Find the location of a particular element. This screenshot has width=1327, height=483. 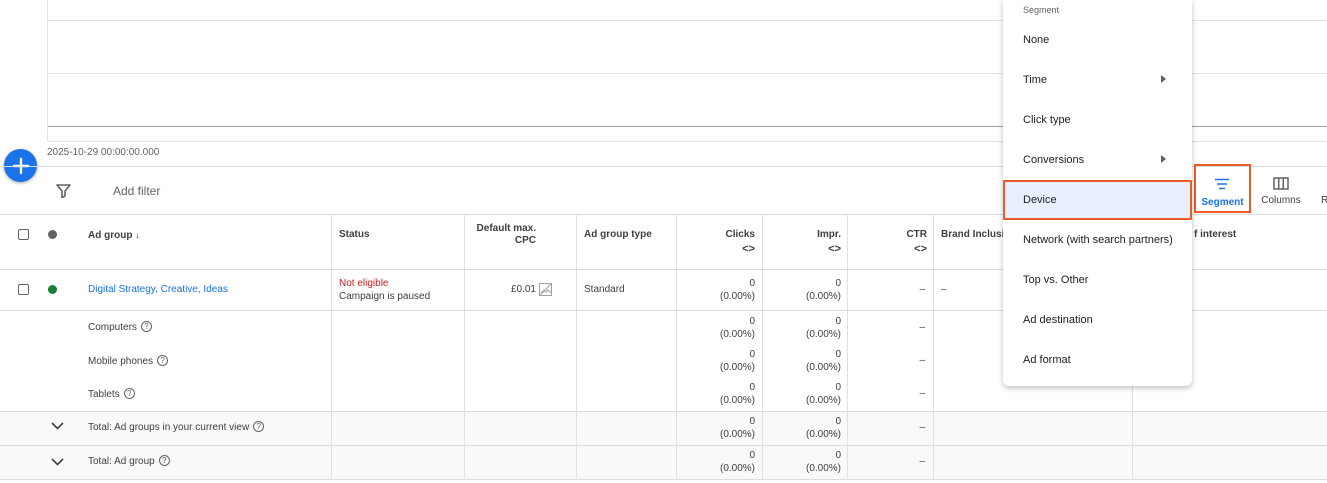

header-ad-group-type: Ad group type is located at coordinates (618, 235).